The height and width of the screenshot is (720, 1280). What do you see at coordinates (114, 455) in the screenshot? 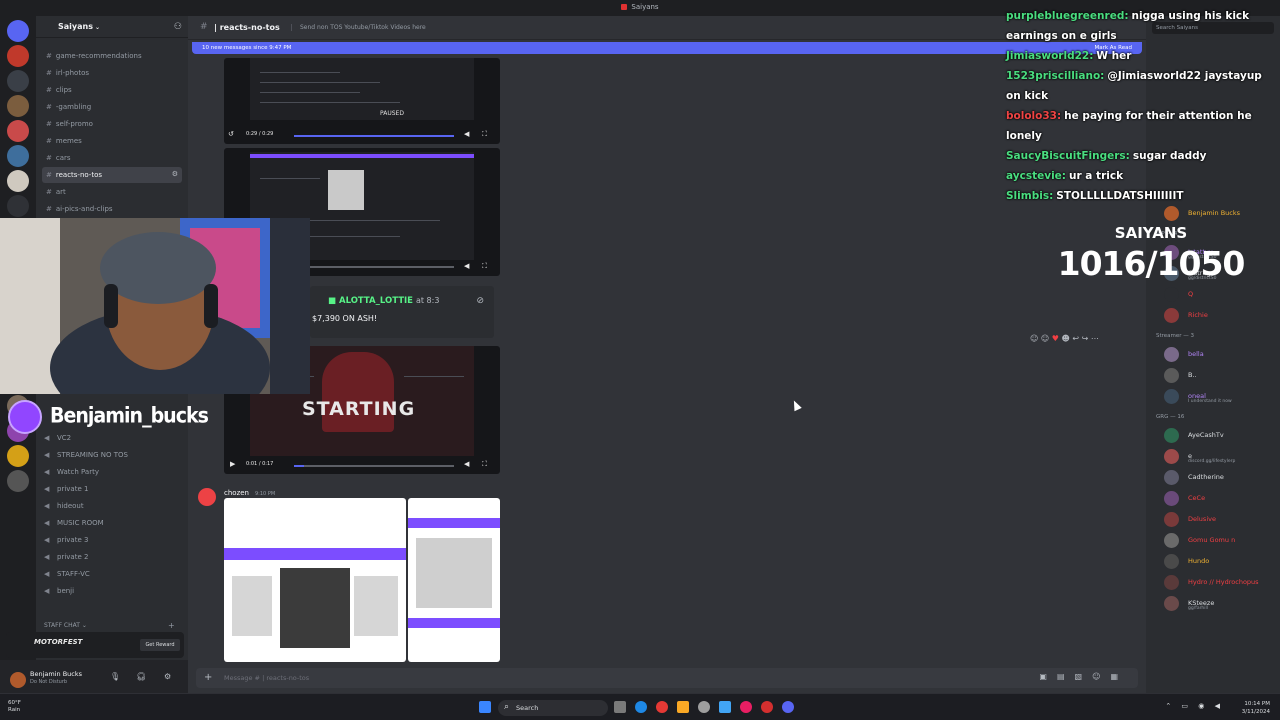
I see `voice-channel: ◀ STREAMING NO TOS` at bounding box center [114, 455].